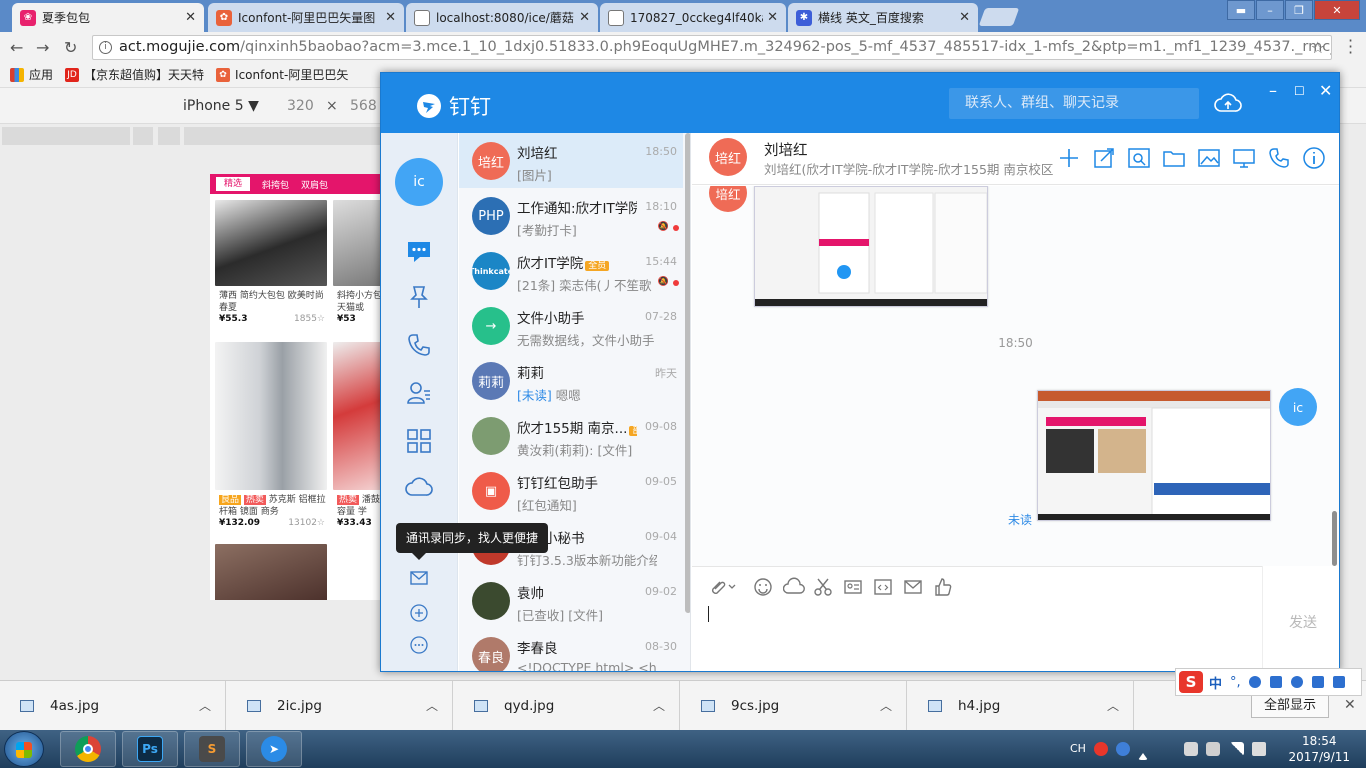 This screenshot has width=1366, height=768. Describe the element at coordinates (977, 638) in the screenshot. I see `message-input` at that location.